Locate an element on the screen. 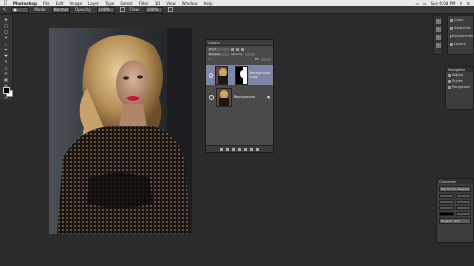  menu-type: Type is located at coordinates (109, 3).